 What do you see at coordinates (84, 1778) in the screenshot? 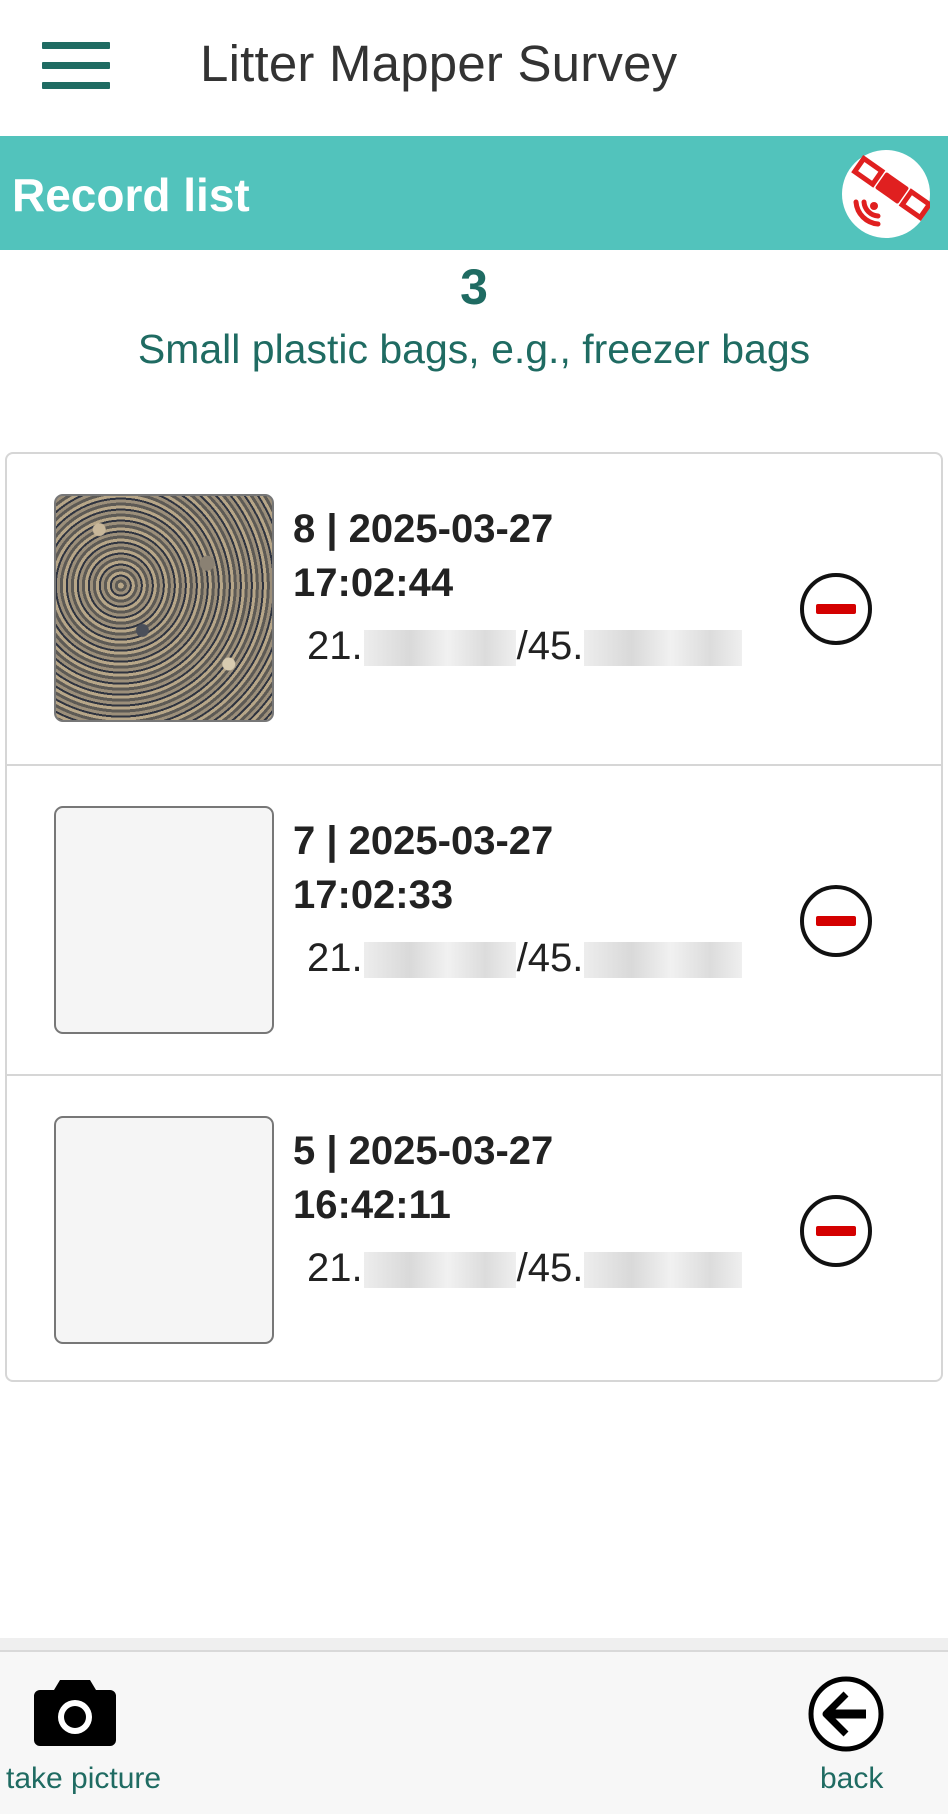
I see `take-picture-label: take picture` at bounding box center [84, 1778].